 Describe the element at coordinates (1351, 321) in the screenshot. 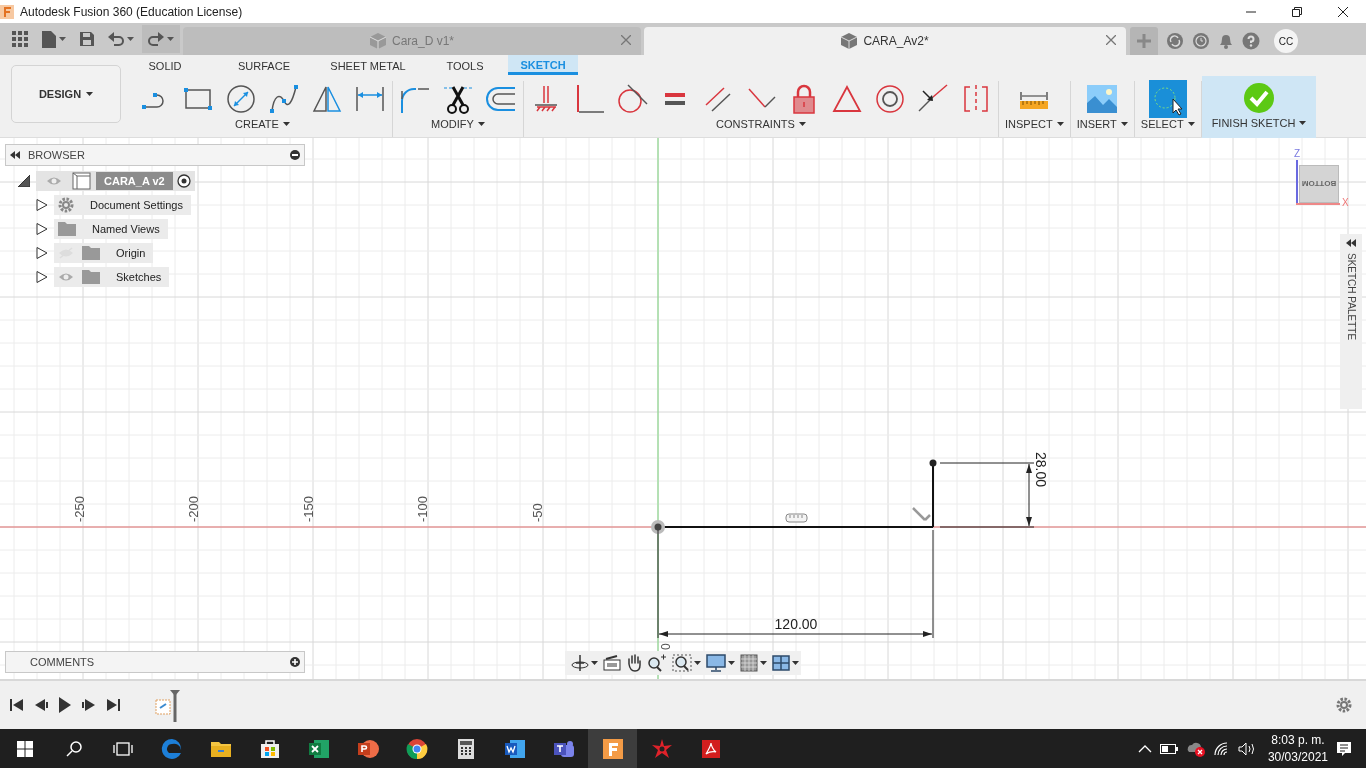

I see `sketch-palette-tab: SKETCH PALETTE` at that location.